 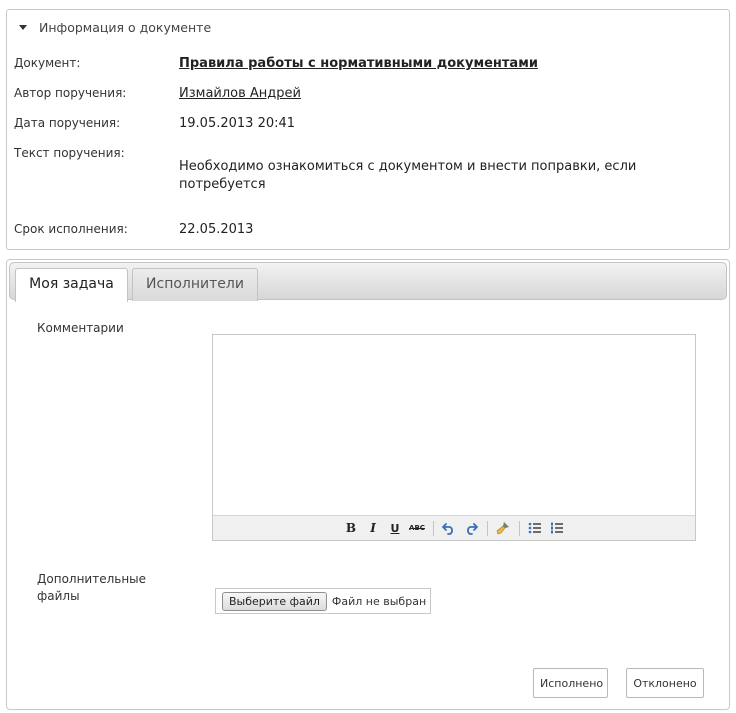 I want to click on editor-toolbar: B I U ABC, so click(x=454, y=527).